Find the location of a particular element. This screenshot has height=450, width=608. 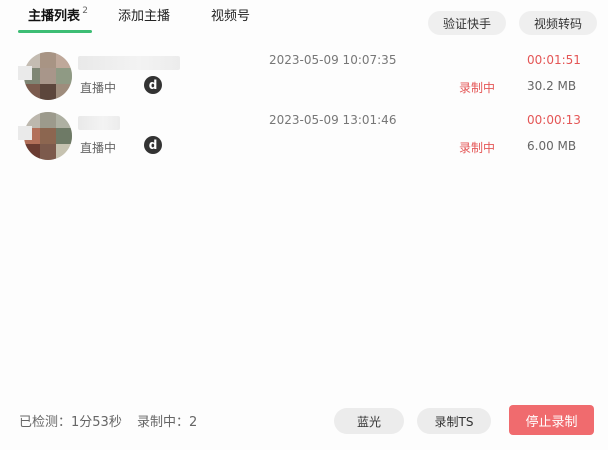

bluray-quality-label: 蓝光 is located at coordinates (368, 421).